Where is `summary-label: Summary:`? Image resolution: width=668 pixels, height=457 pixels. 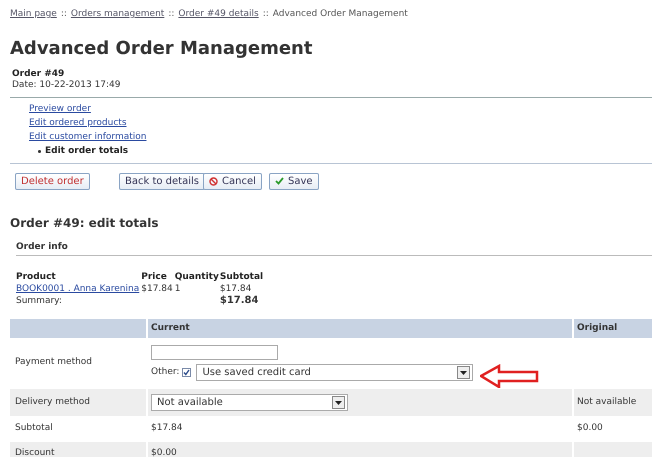
summary-label: Summary: is located at coordinates (39, 301).